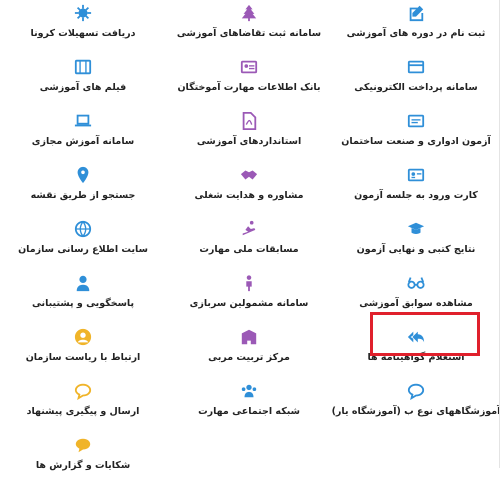 The image size is (500, 486). Describe the element at coordinates (416, 27) in the screenshot. I see `service-item: ثبت نام در دوره های آموزشی` at that location.